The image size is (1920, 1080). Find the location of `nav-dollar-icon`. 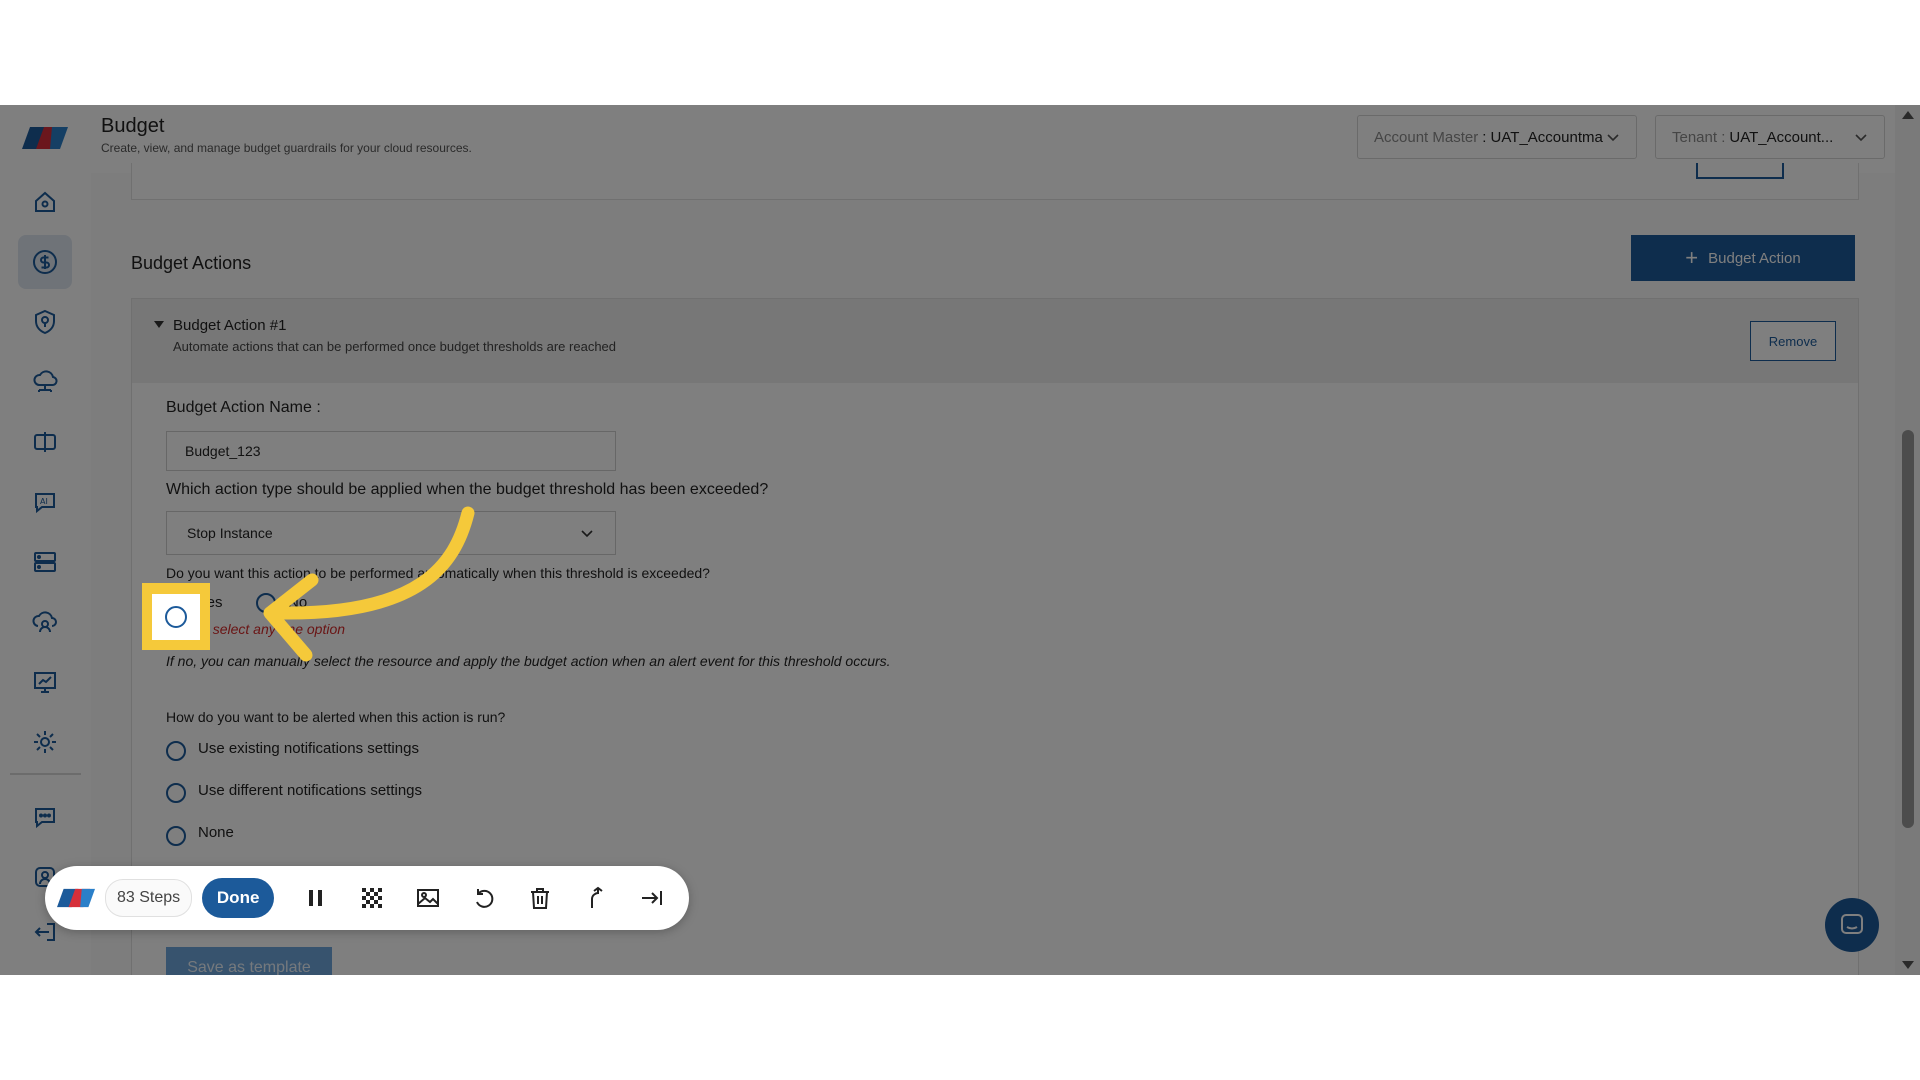

nav-dollar-icon is located at coordinates (45, 262).